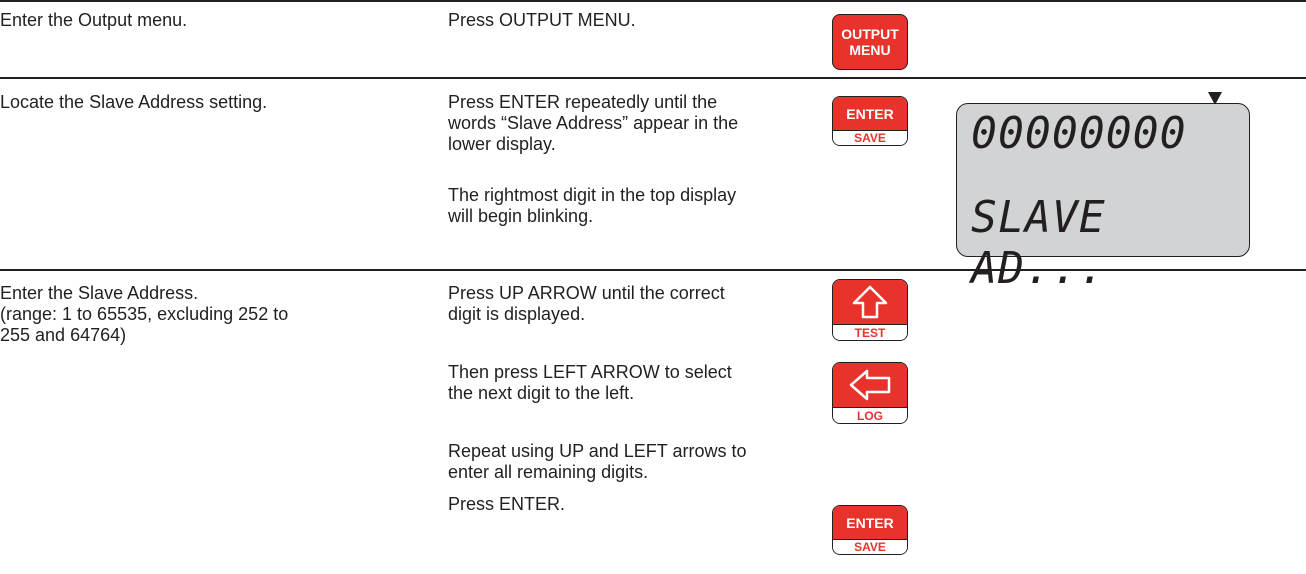  I want to click on note-line: The rightmost digit in the top display, so click(592, 195).